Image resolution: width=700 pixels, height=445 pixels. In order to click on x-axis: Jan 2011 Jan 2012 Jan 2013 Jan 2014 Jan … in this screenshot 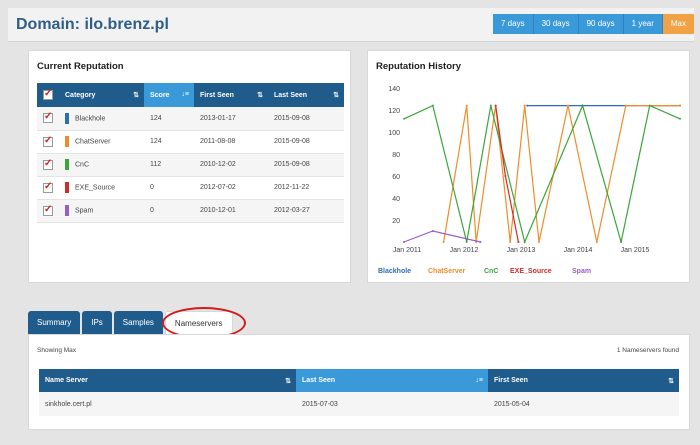, I will do `click(521, 250)`.